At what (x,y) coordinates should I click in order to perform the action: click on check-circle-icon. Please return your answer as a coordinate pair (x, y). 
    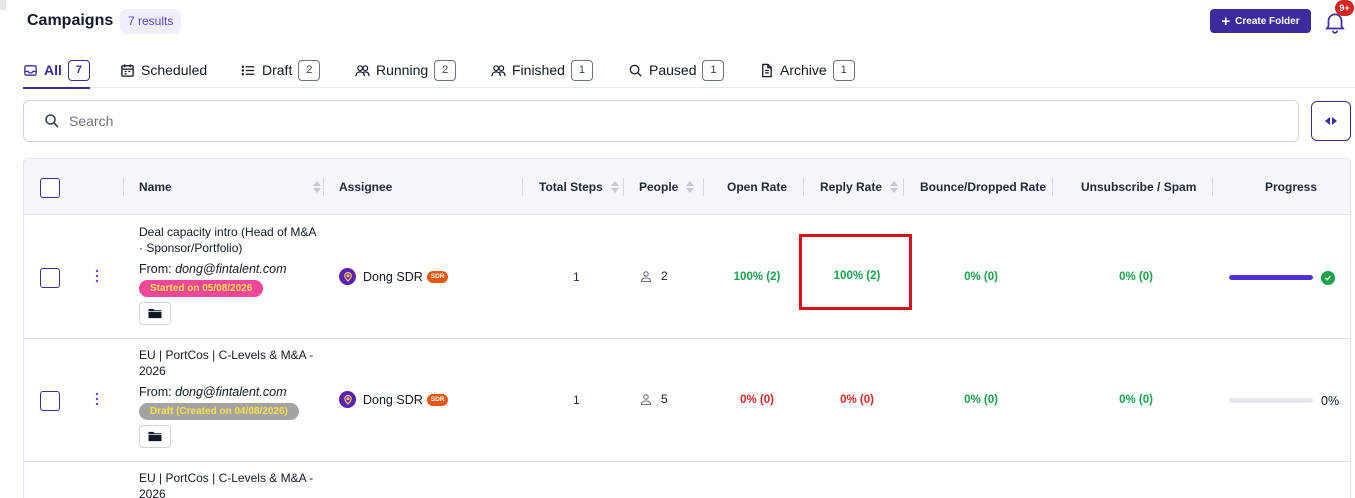
    Looking at the image, I should click on (1328, 278).